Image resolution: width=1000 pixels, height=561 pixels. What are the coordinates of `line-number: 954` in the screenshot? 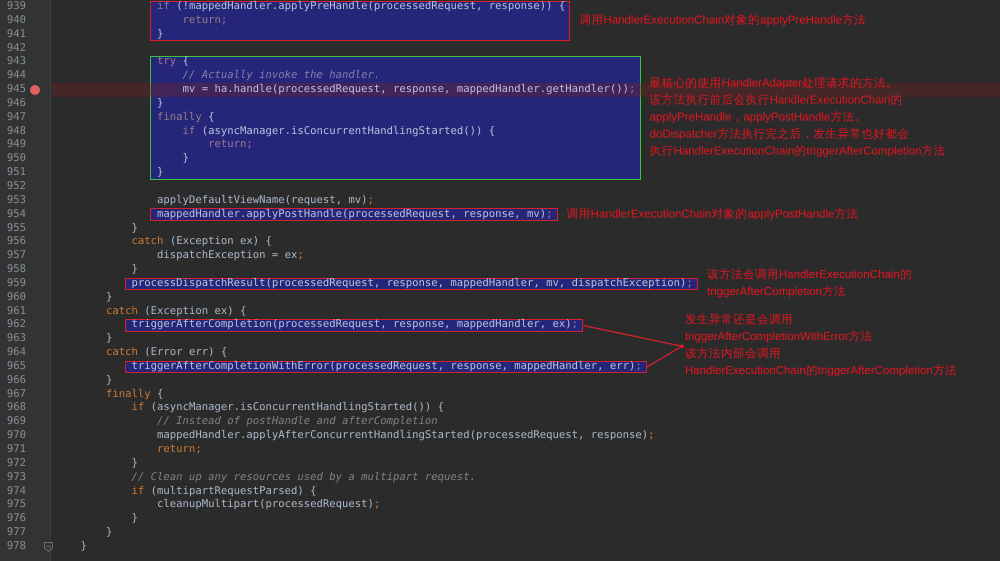 It's located at (16, 215).